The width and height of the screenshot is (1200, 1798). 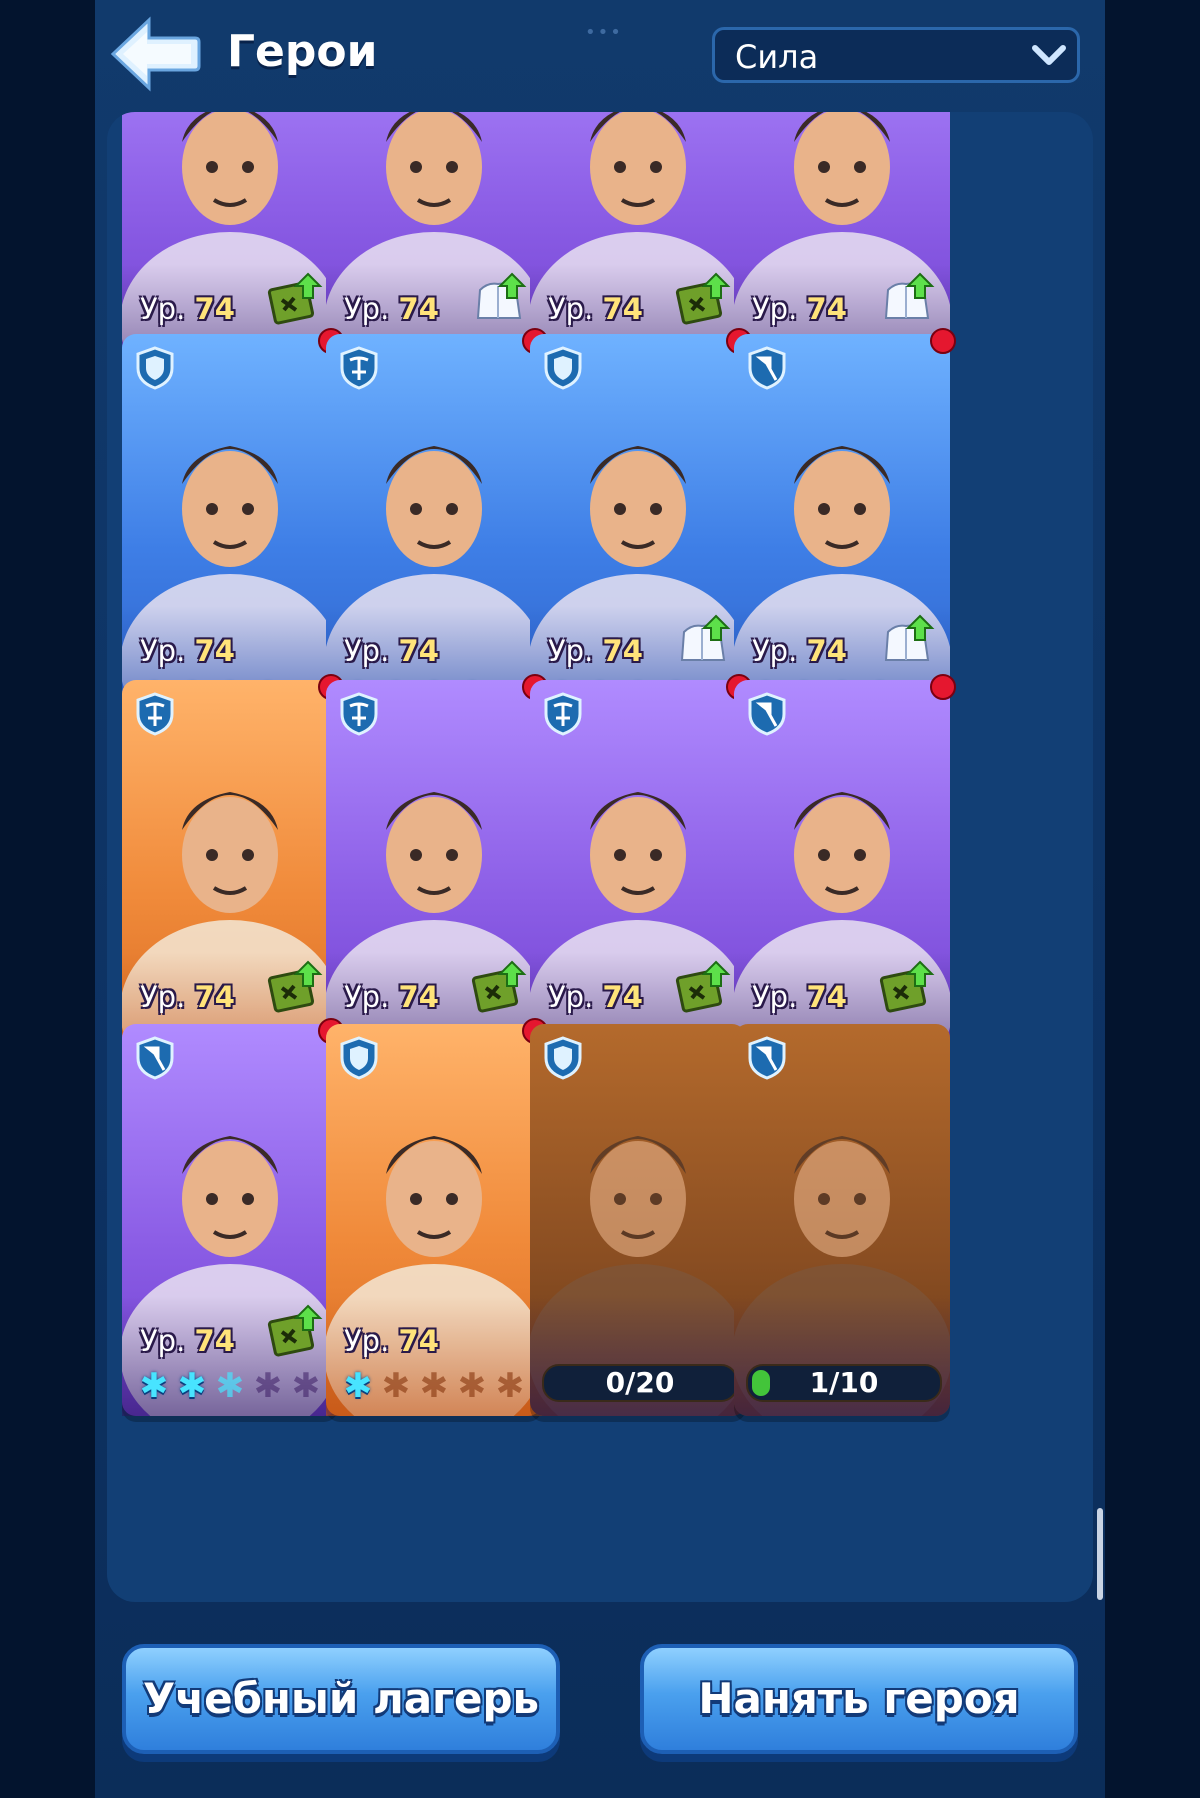 What do you see at coordinates (842, 1220) in the screenshot?
I see `hero-card-locked: 1/10` at bounding box center [842, 1220].